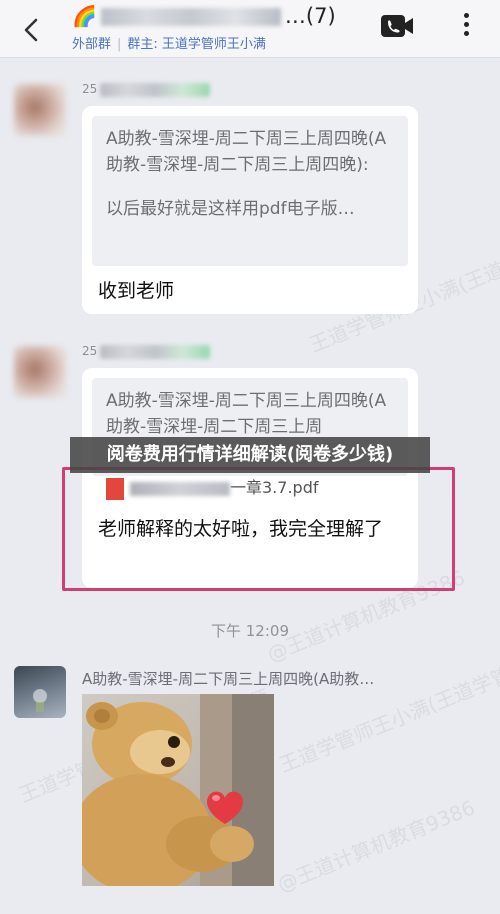 This screenshot has height=914, width=500. What do you see at coordinates (246, 414) in the screenshot?
I see `quote-text: A助教-雪深埋-周二下周三上周四晚(A助教-雪深埋-周二下周三上周` at bounding box center [246, 414].